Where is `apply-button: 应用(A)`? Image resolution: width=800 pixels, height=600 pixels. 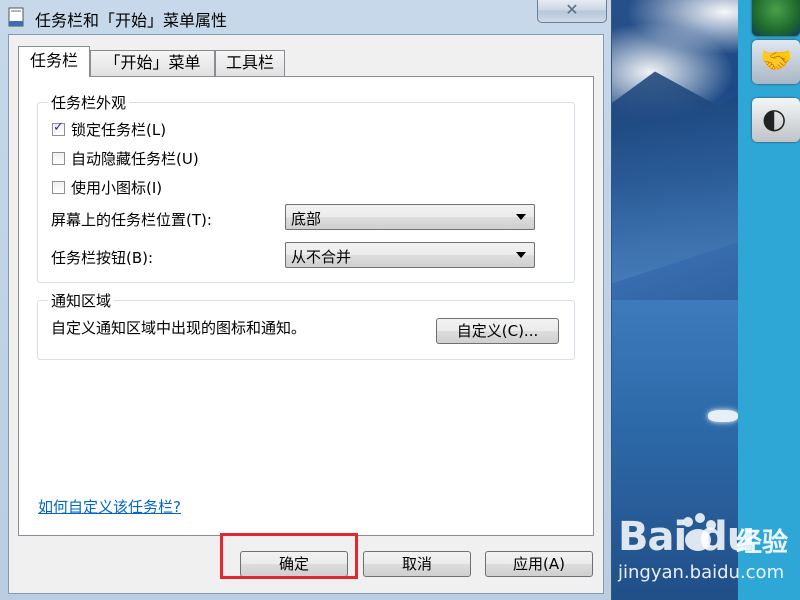
apply-button: 应用(A) is located at coordinates (539, 564).